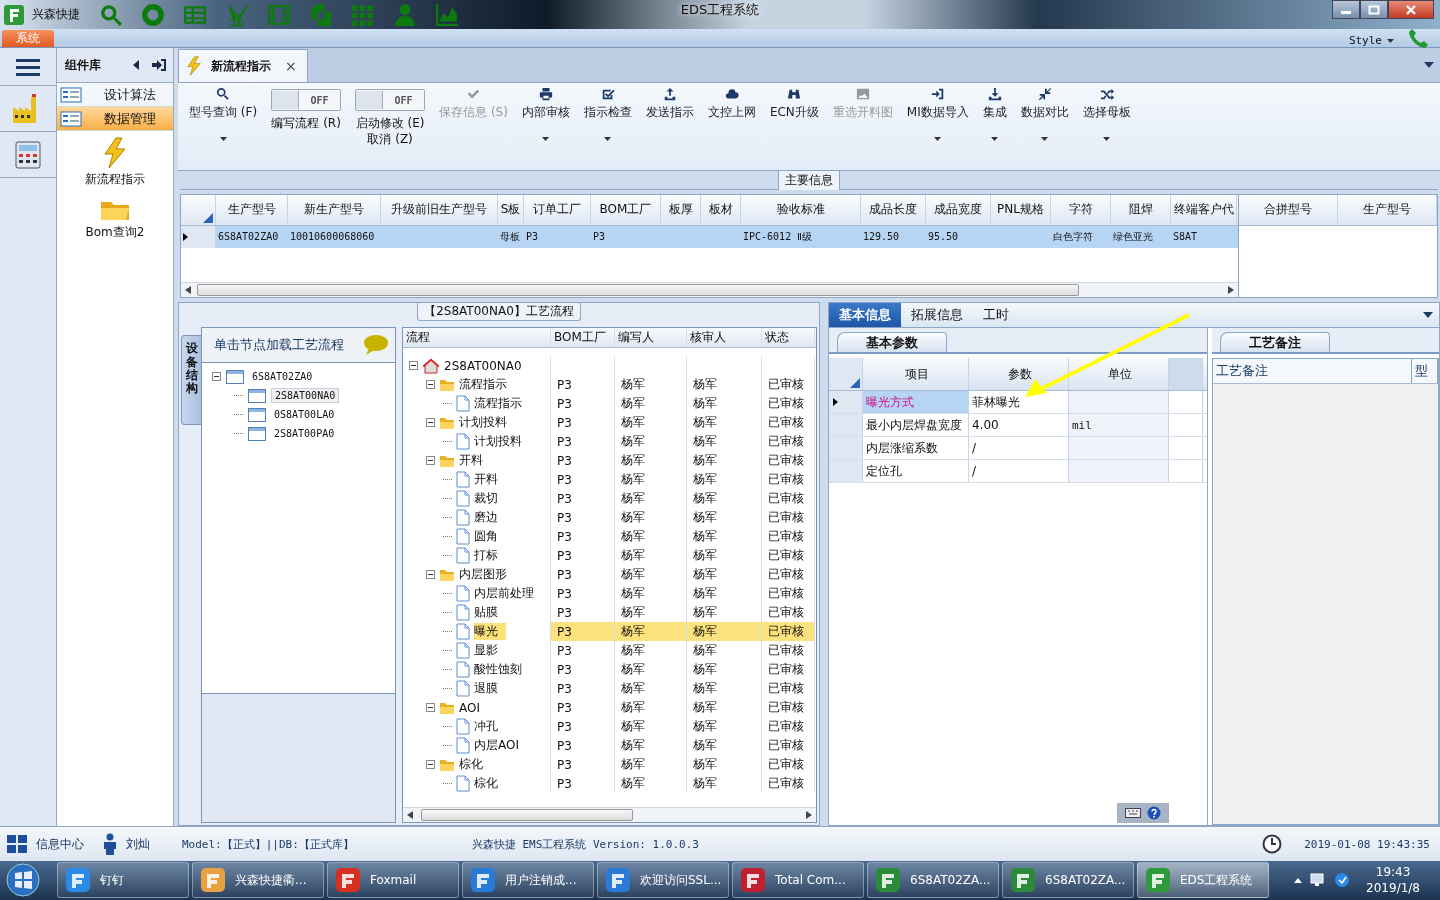 The height and width of the screenshot is (900, 1440). I want to click on dock-icon, so click(159, 65).